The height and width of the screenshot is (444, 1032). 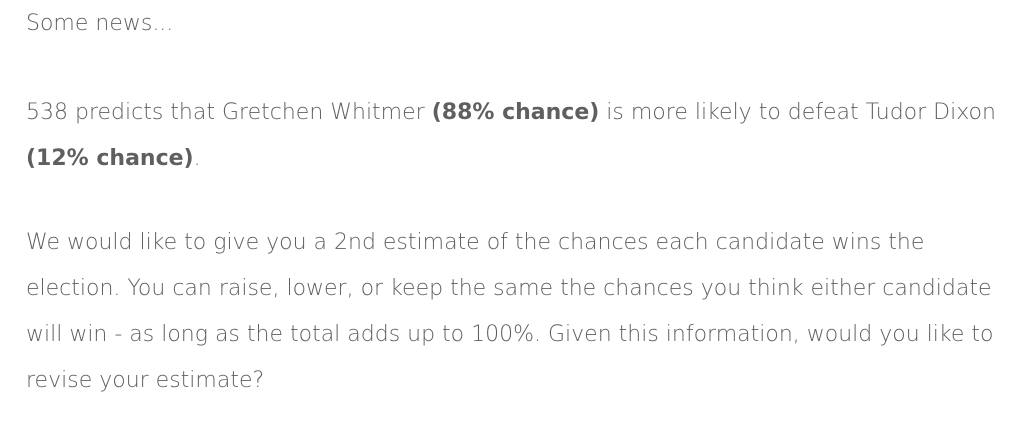 I want to click on whitmer-chance: (88% chance), so click(x=515, y=112).